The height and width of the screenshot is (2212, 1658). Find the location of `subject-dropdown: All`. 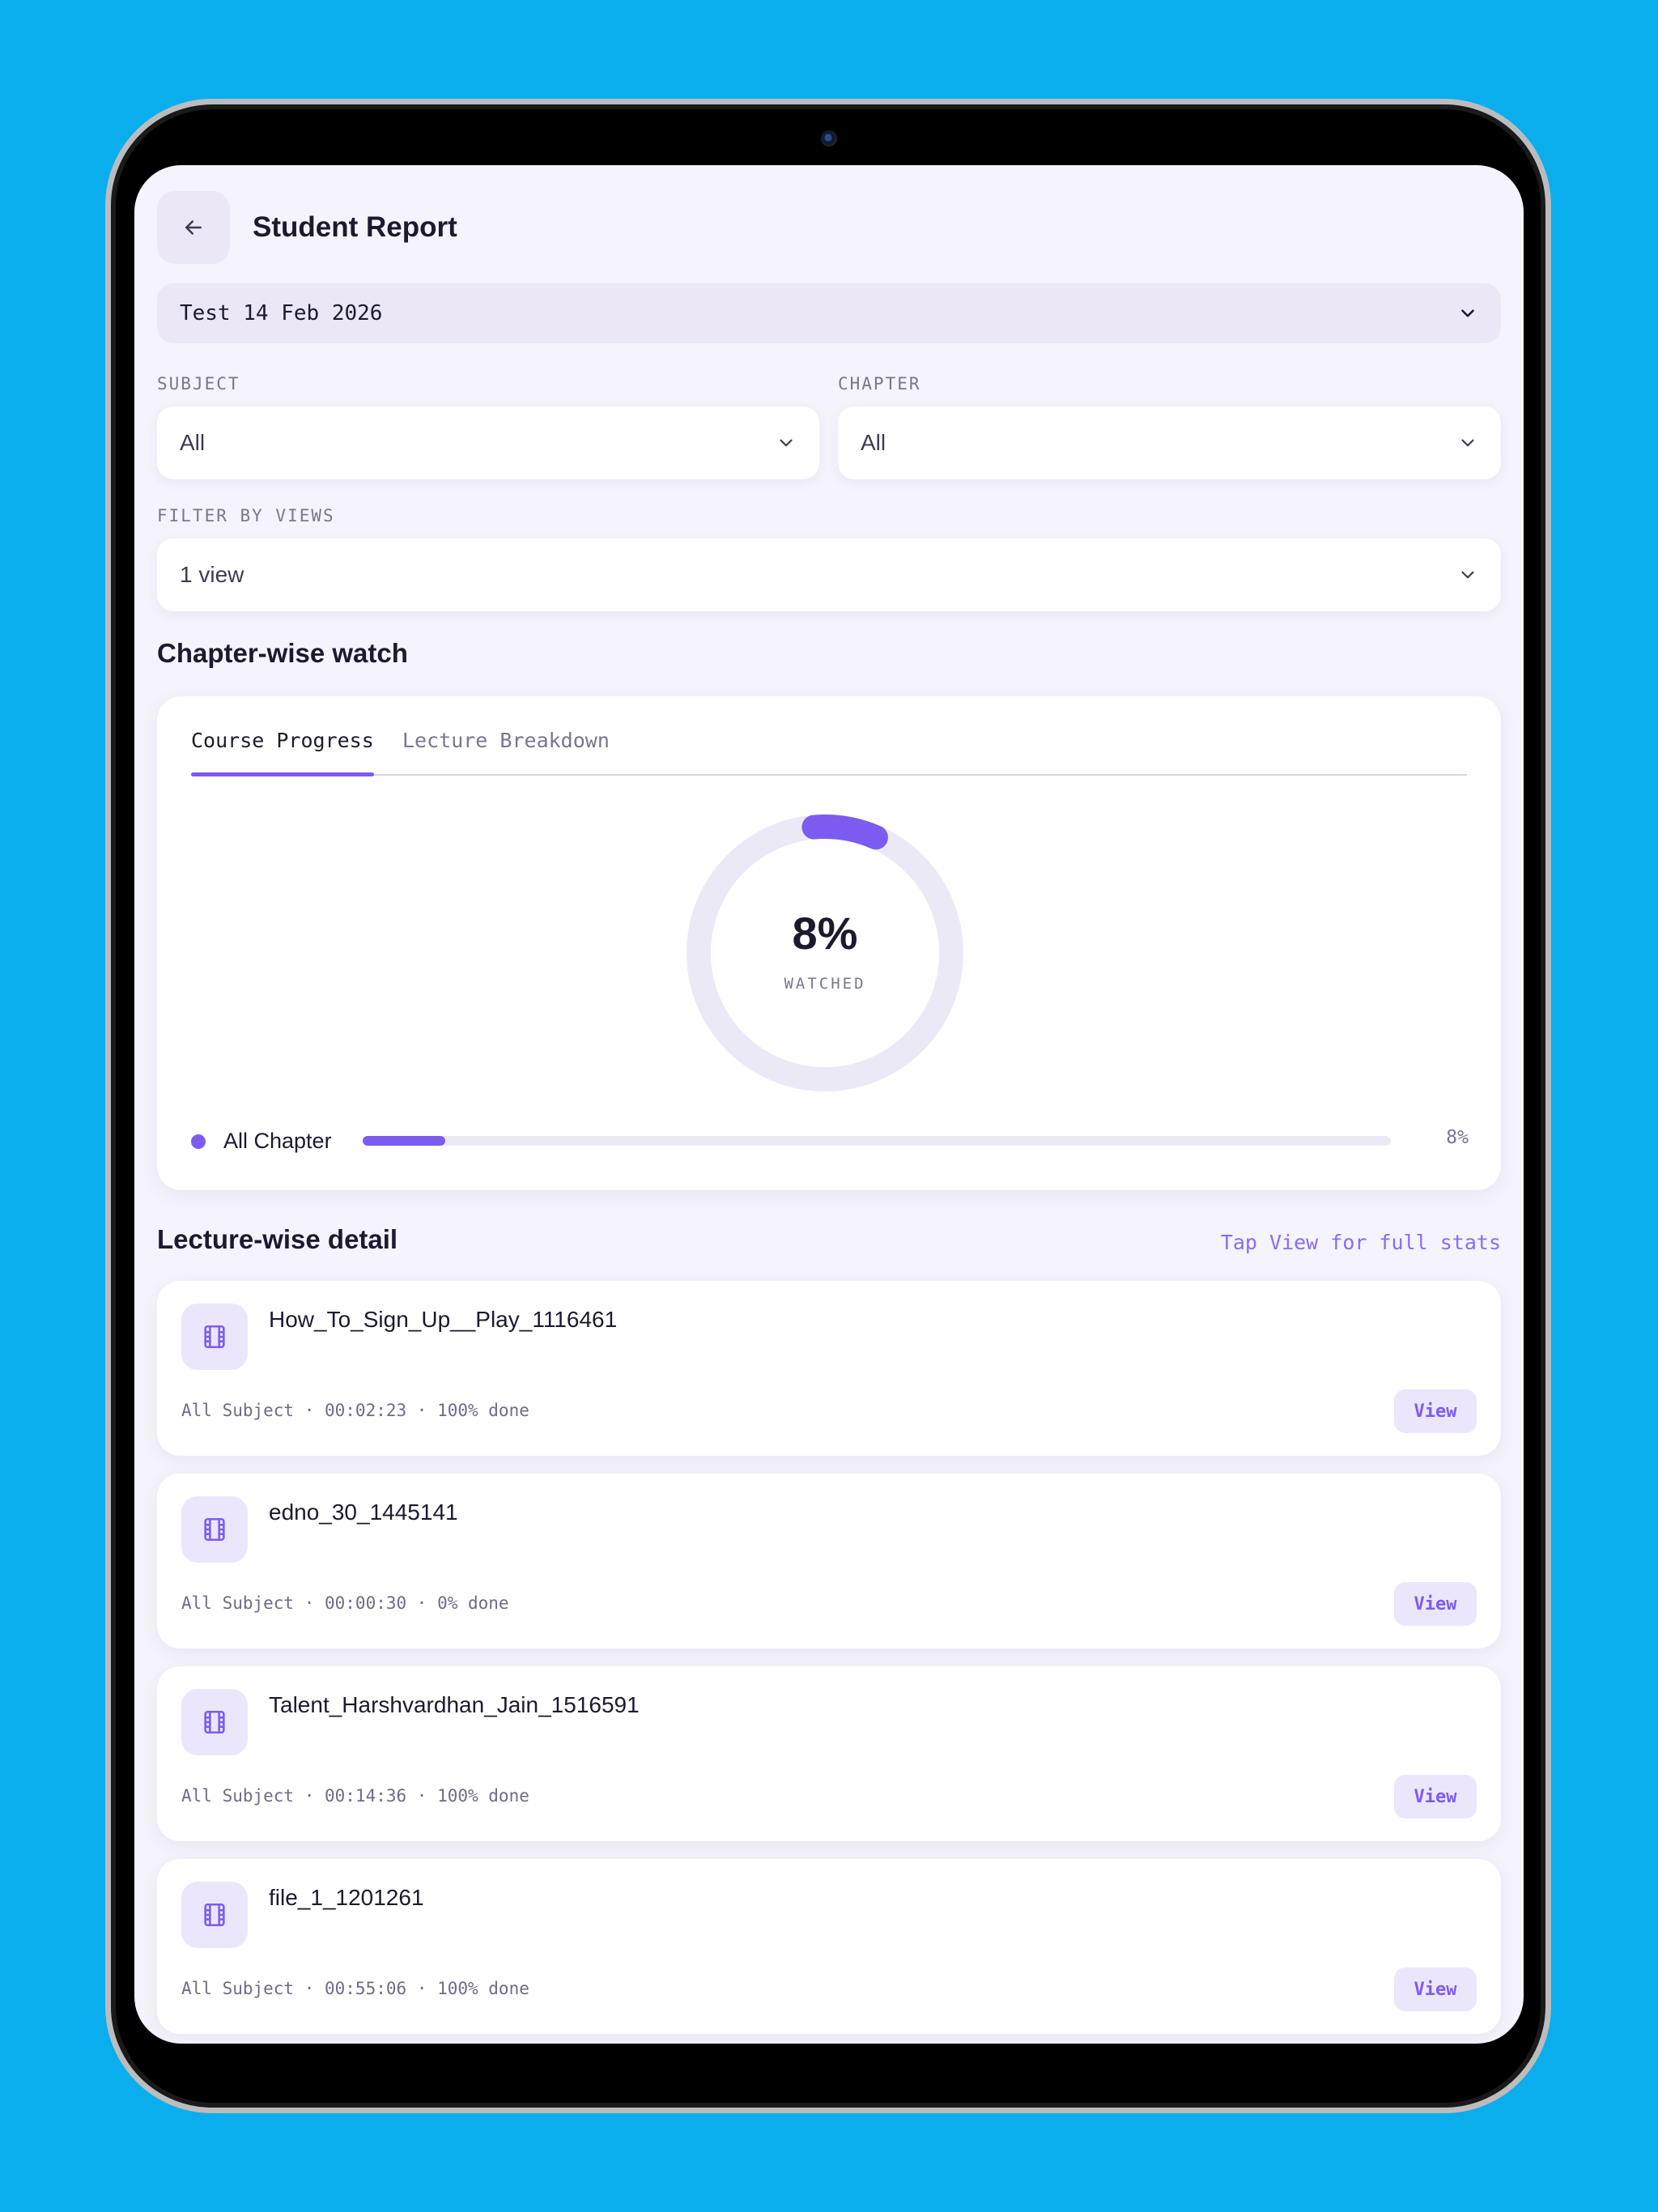

subject-dropdown: All is located at coordinates (488, 443).